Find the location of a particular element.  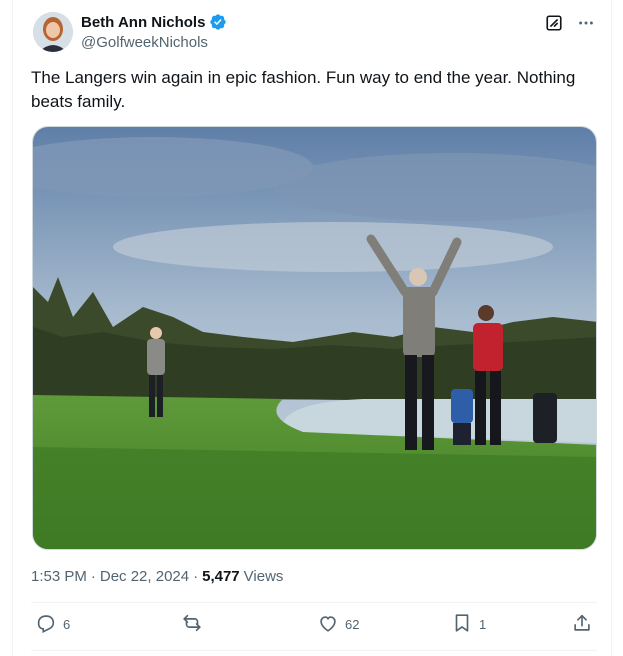

avatar-image is located at coordinates (53, 32).